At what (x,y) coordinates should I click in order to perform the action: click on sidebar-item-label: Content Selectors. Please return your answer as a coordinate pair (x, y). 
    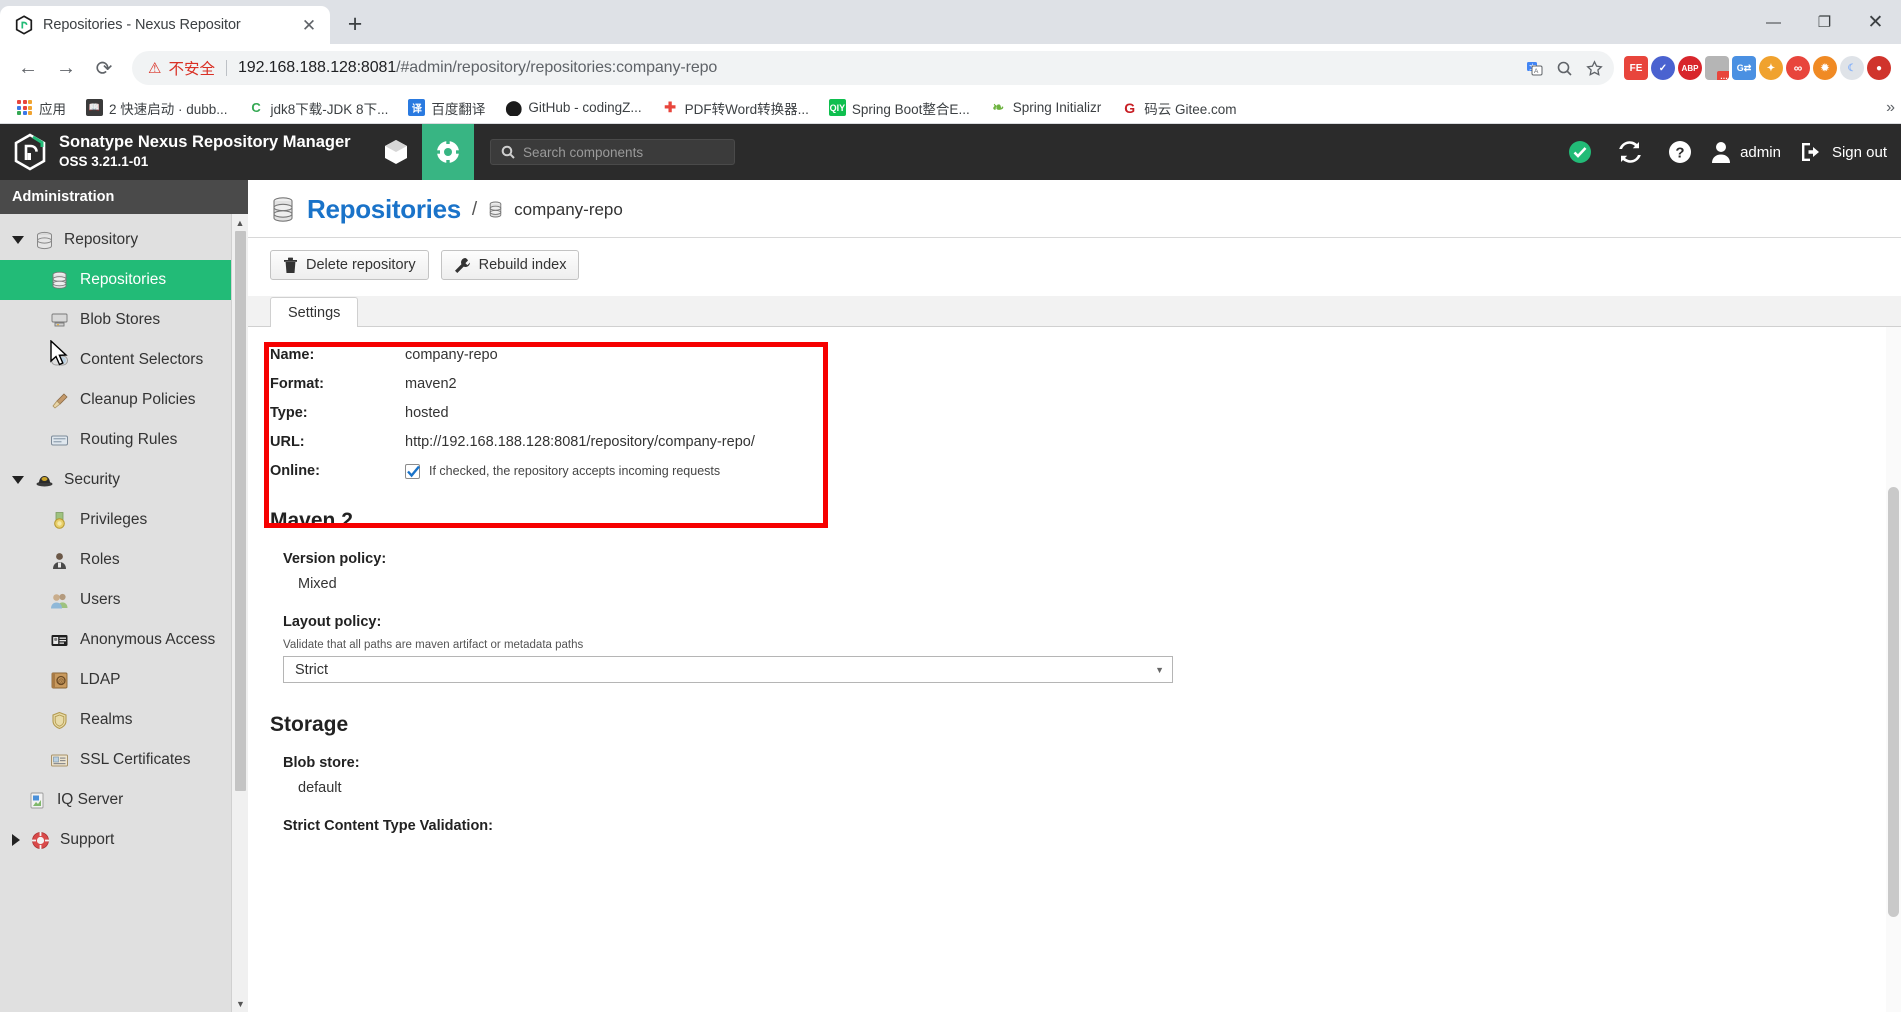
    Looking at the image, I should click on (142, 359).